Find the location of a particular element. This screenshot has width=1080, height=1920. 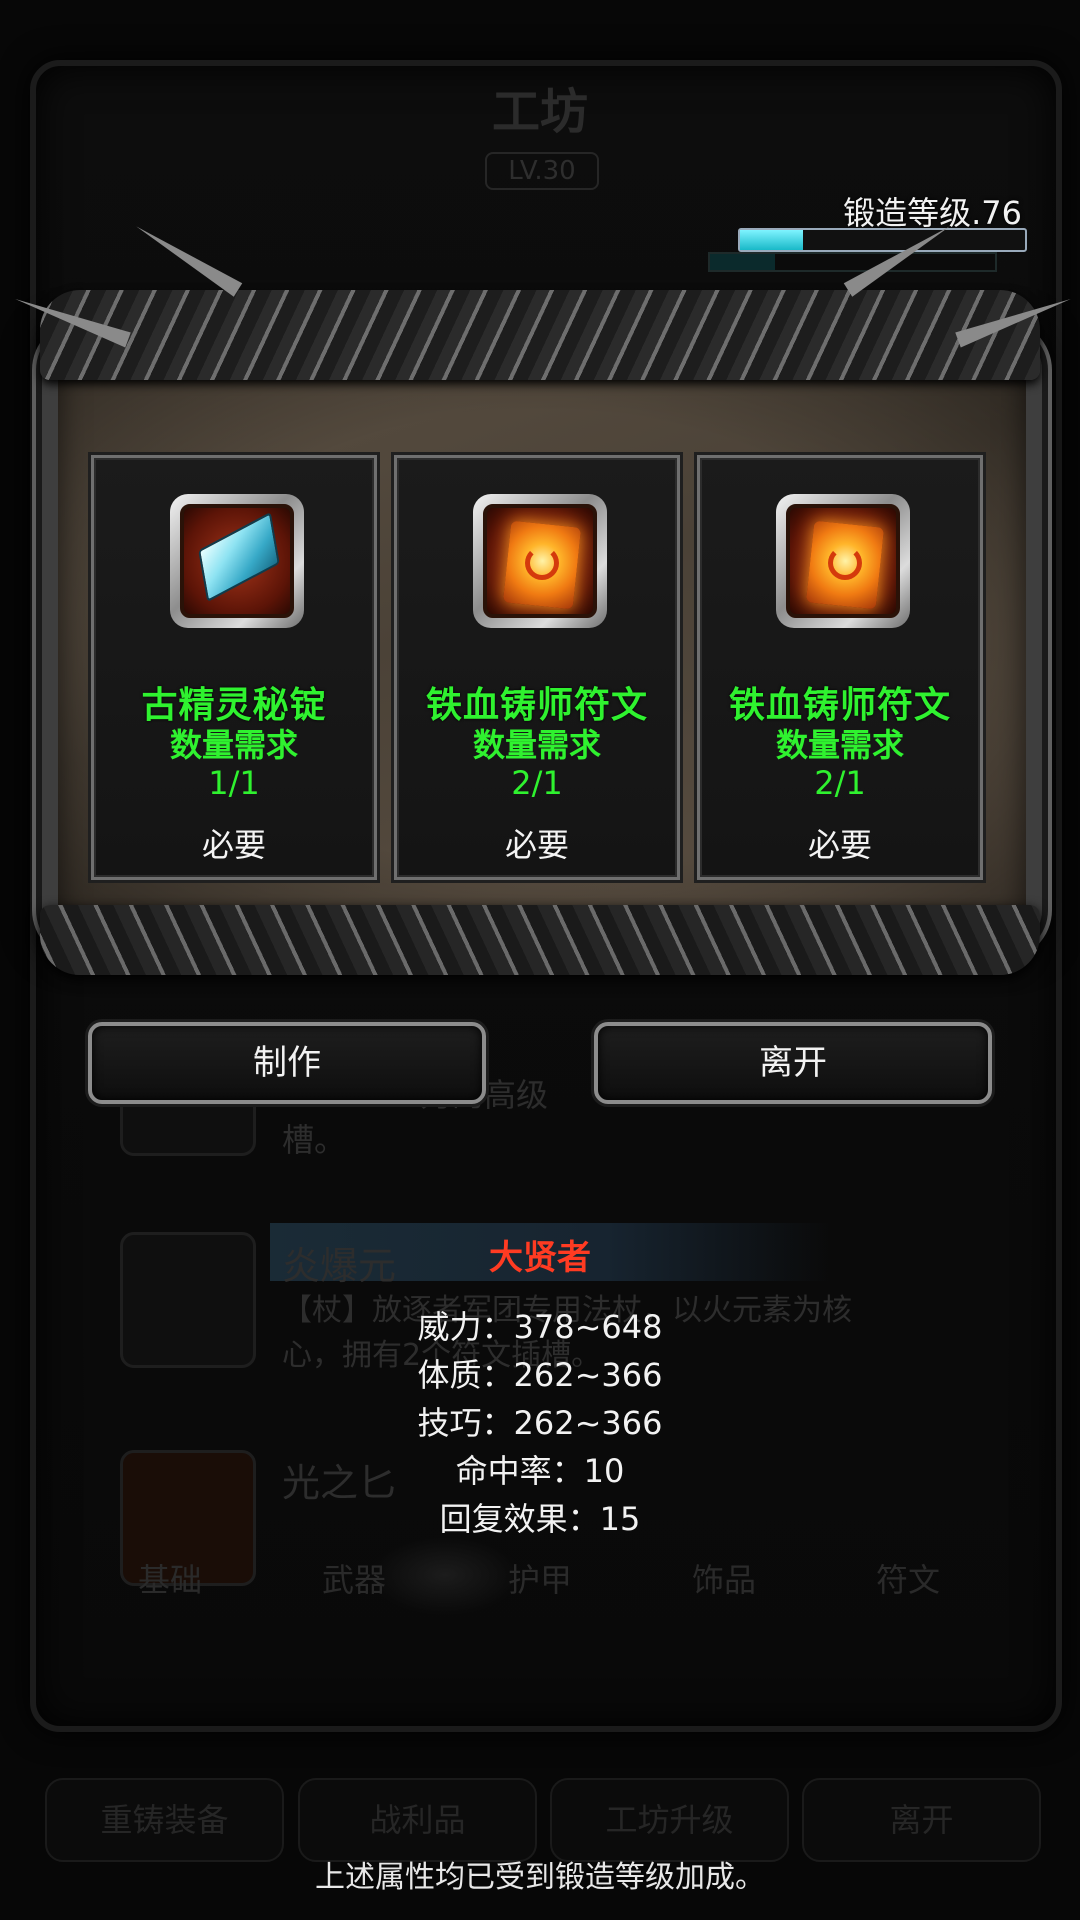

crystal-ingot-icon is located at coordinates (237, 561).